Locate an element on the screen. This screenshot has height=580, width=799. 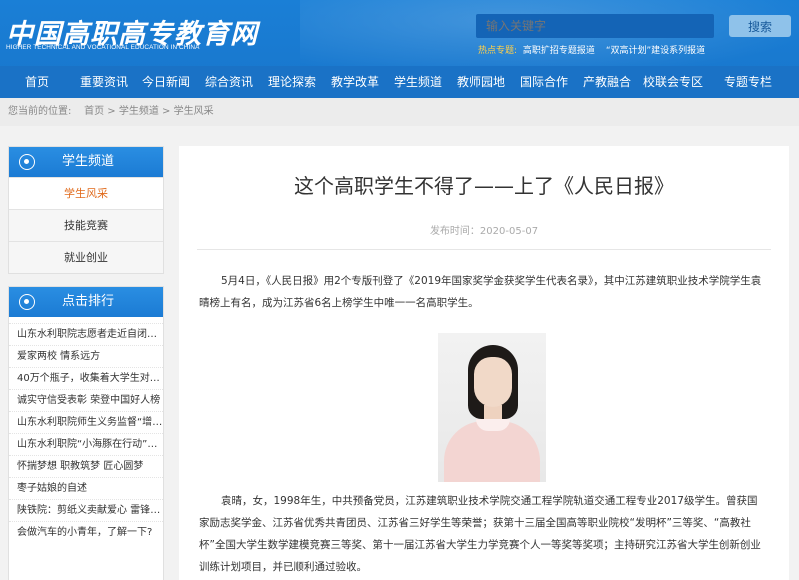
hot-topic-link: “双高计划”建设系列报道 is located at coordinates (655, 51).